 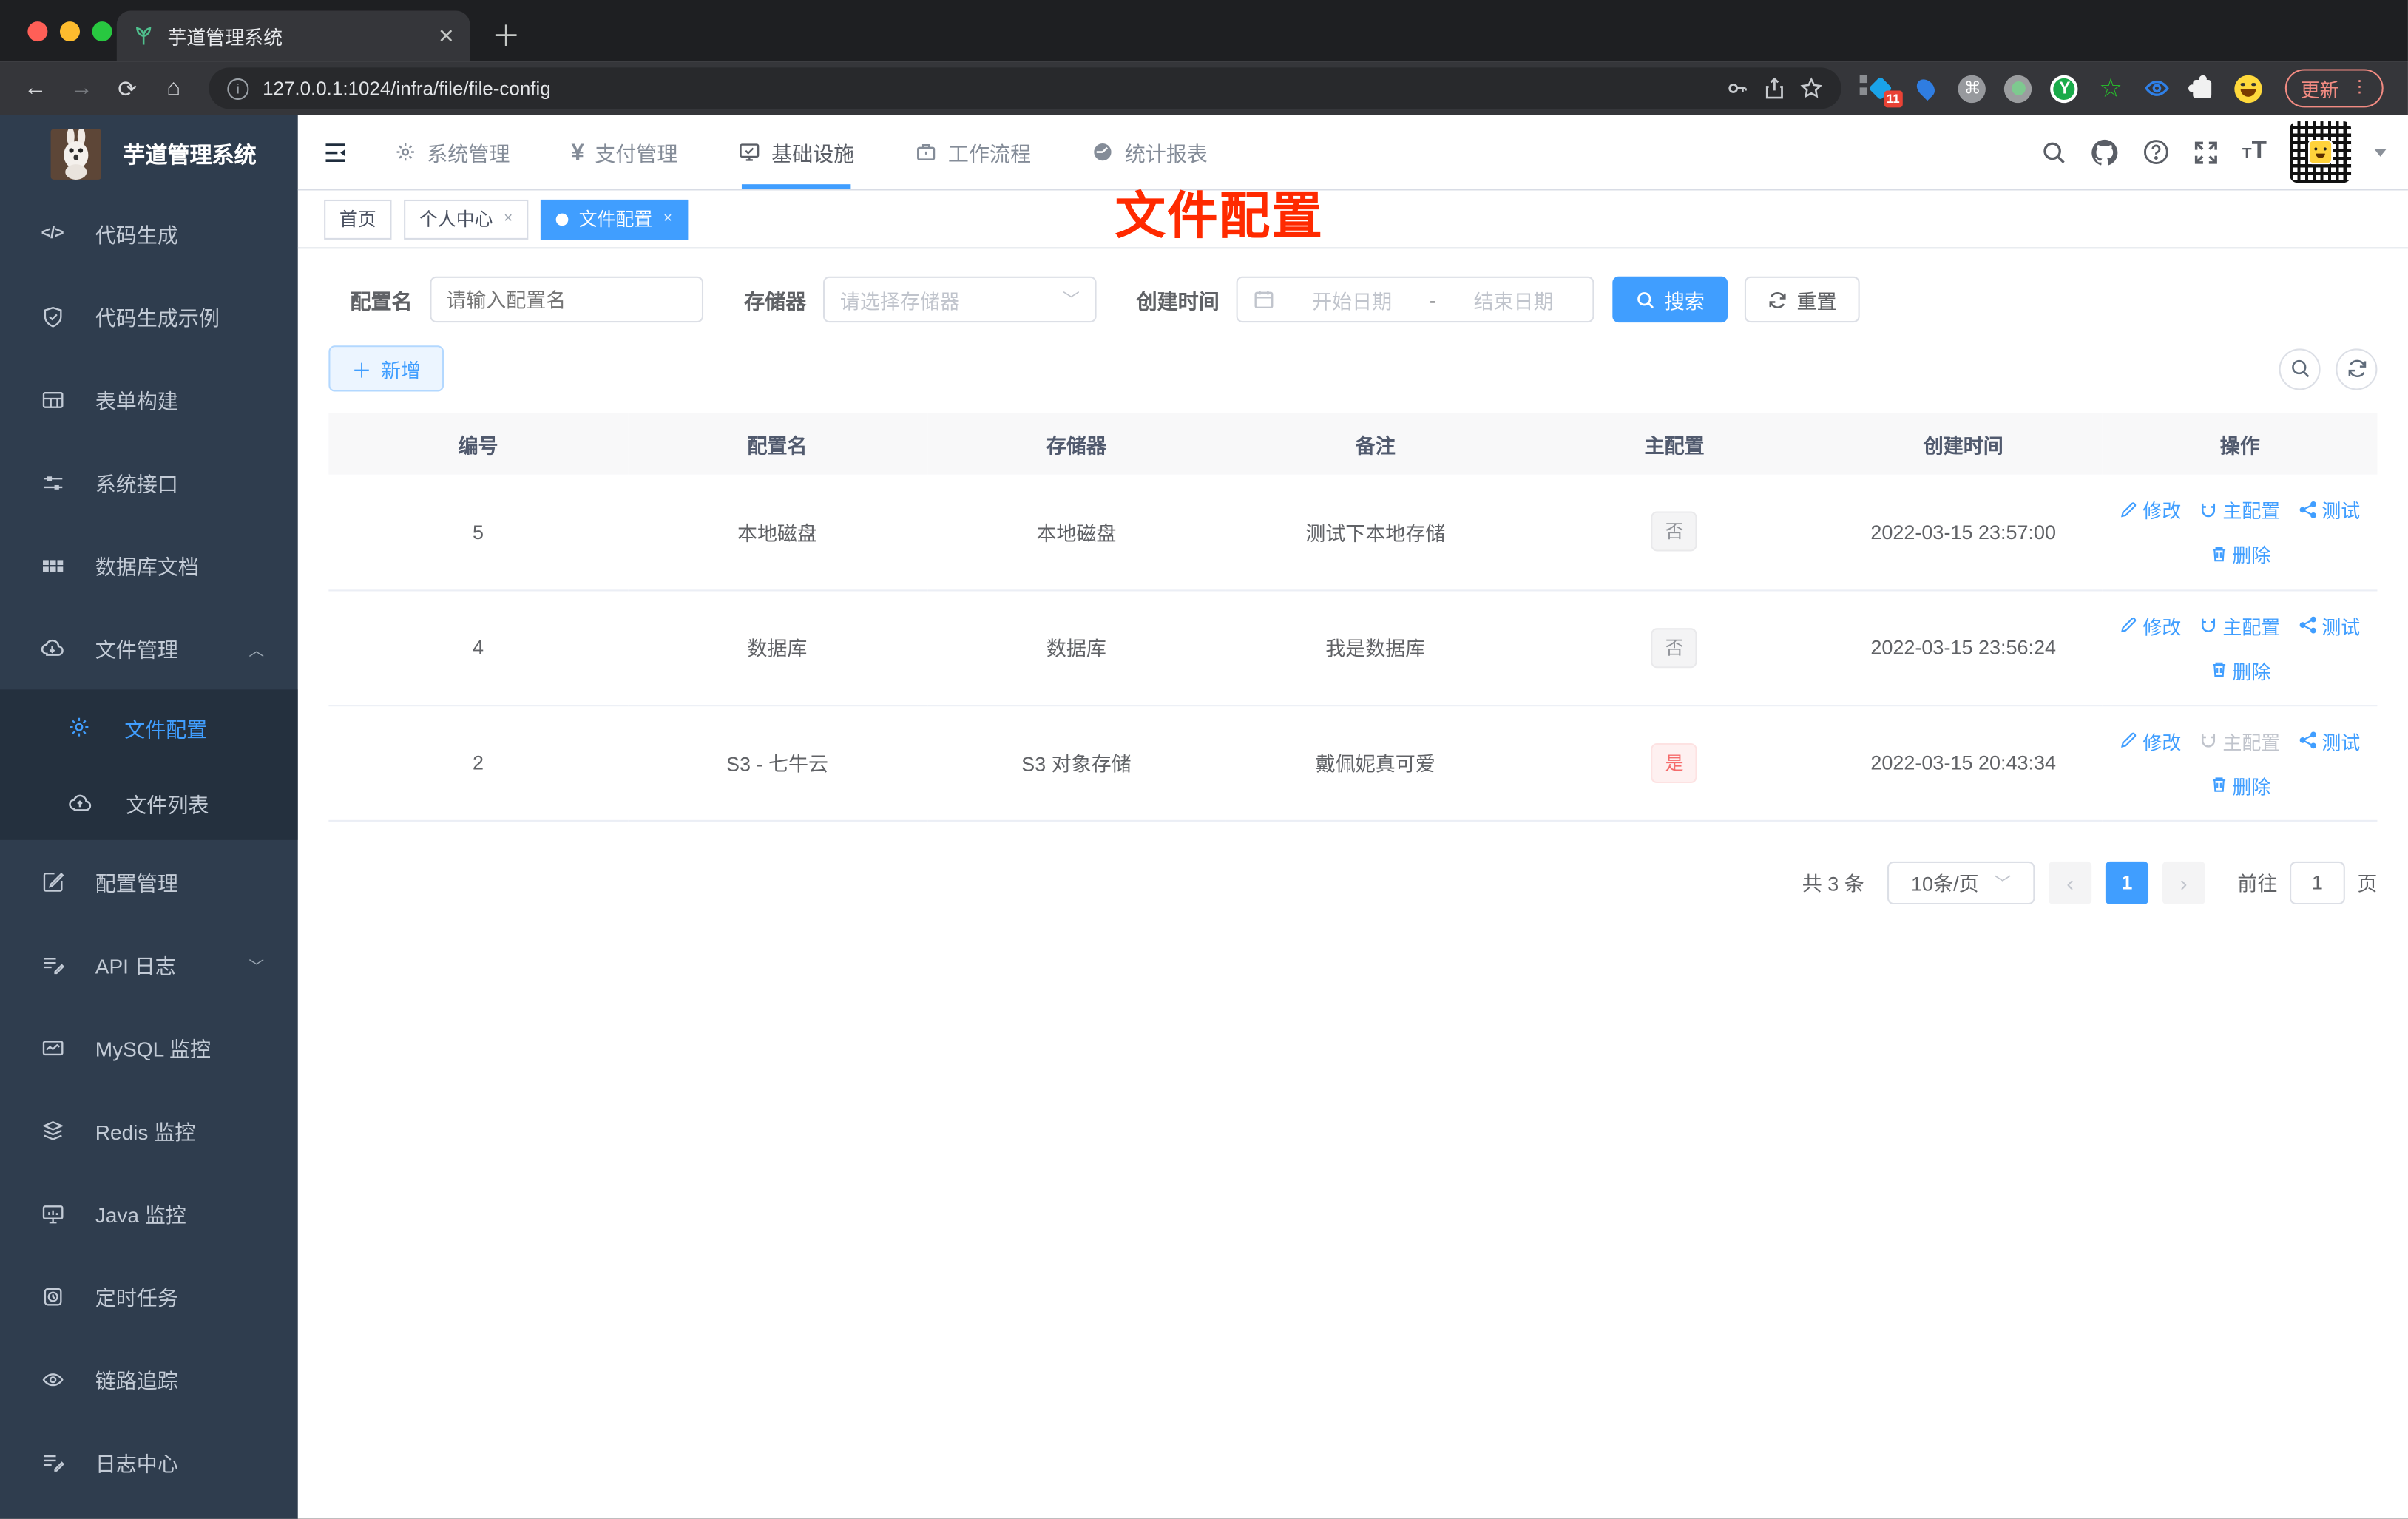 I want to click on sidebar-item-file-management: 文件管理 ︿, so click(x=149, y=647).